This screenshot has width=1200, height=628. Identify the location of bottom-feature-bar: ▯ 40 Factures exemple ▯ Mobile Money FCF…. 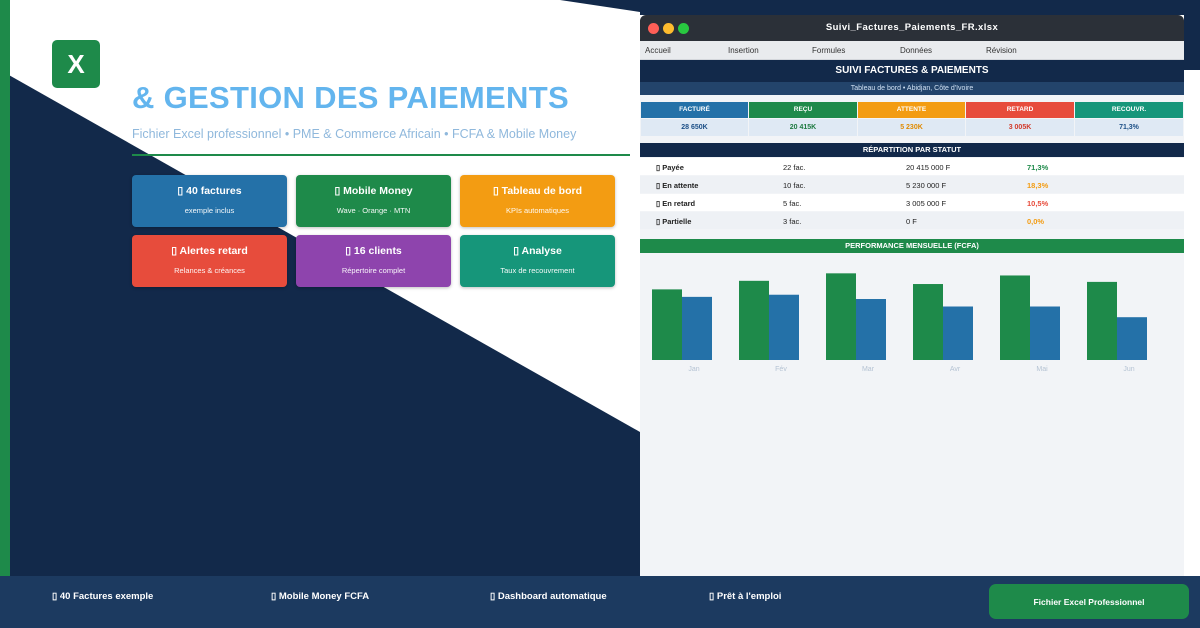
(600, 602).